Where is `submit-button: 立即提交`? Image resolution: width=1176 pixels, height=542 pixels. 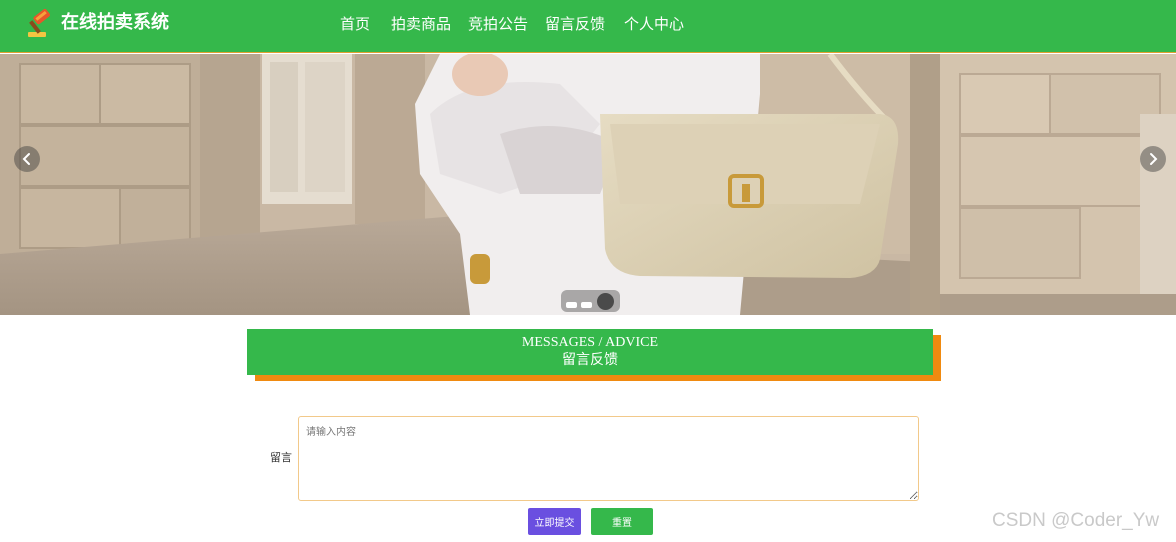 submit-button: 立即提交 is located at coordinates (554, 521).